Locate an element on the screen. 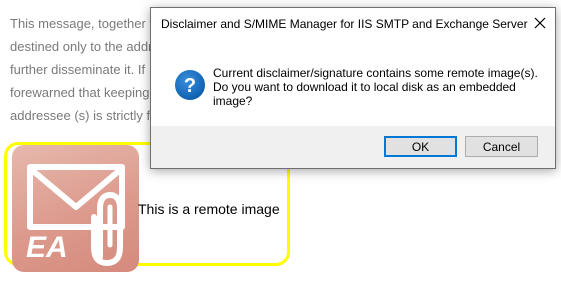  email-attachment-logo-icon: EA is located at coordinates (75, 215).